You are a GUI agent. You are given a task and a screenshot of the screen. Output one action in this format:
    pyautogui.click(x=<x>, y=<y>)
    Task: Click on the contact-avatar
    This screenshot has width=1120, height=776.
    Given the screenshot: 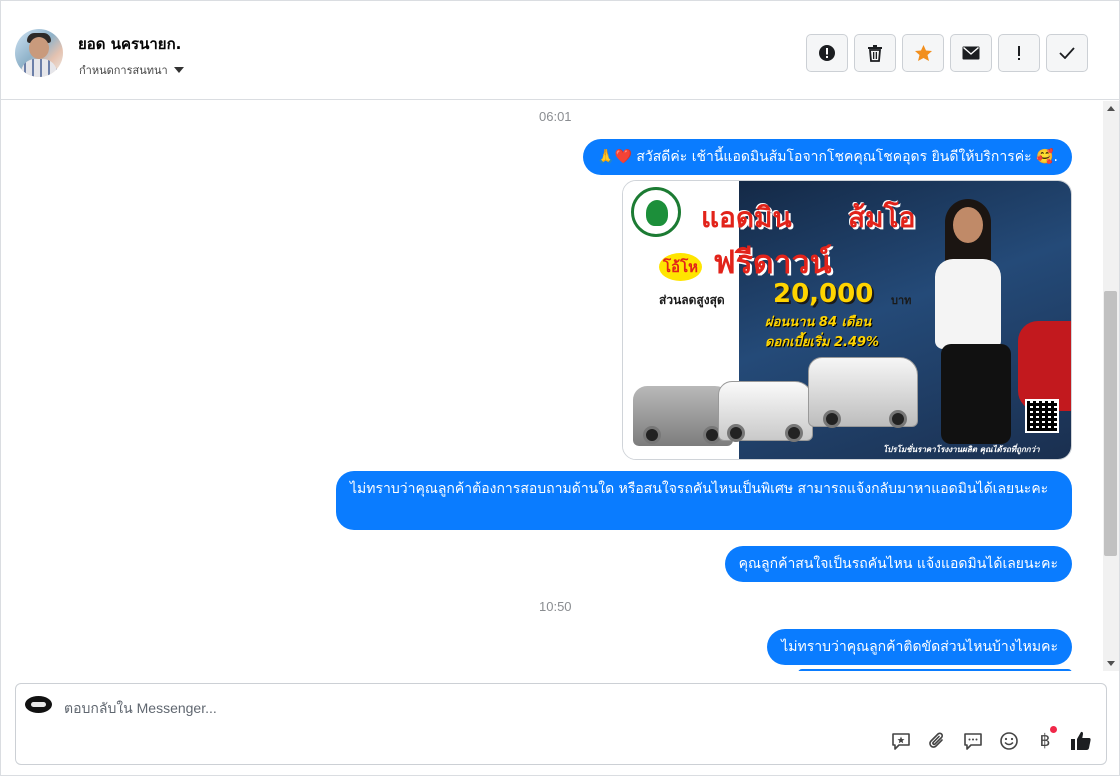 What is the action you would take?
    pyautogui.click(x=39, y=53)
    